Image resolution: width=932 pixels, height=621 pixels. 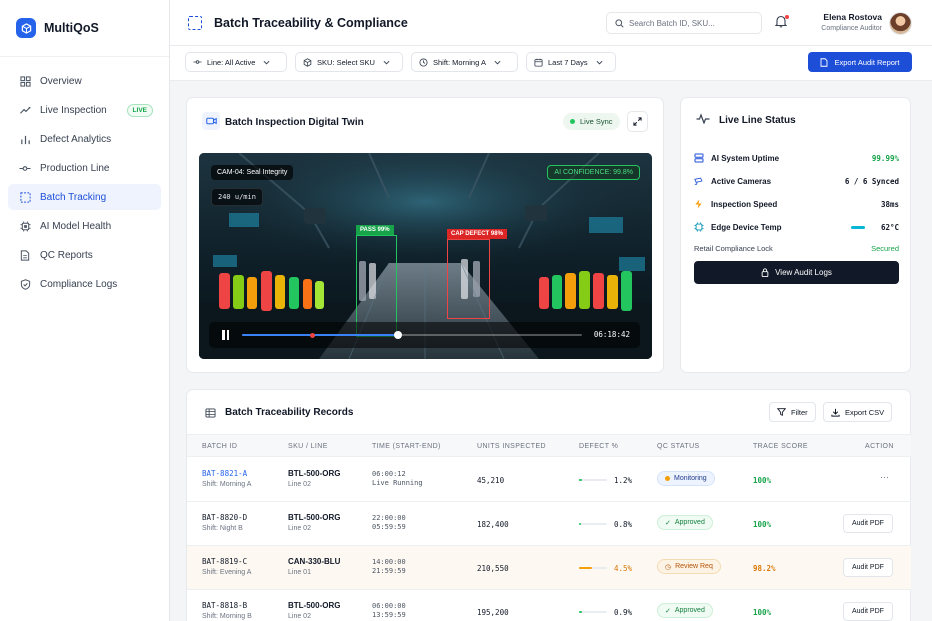 I want to click on date-range-dropdown: Last 7 Days, so click(x=571, y=62).